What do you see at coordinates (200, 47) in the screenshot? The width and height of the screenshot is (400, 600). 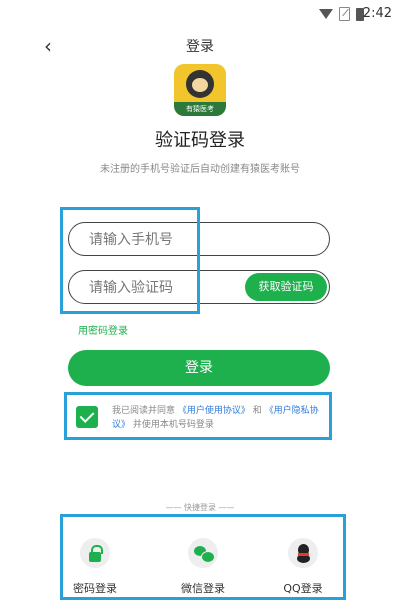 I see `page-title: 登录` at bounding box center [200, 47].